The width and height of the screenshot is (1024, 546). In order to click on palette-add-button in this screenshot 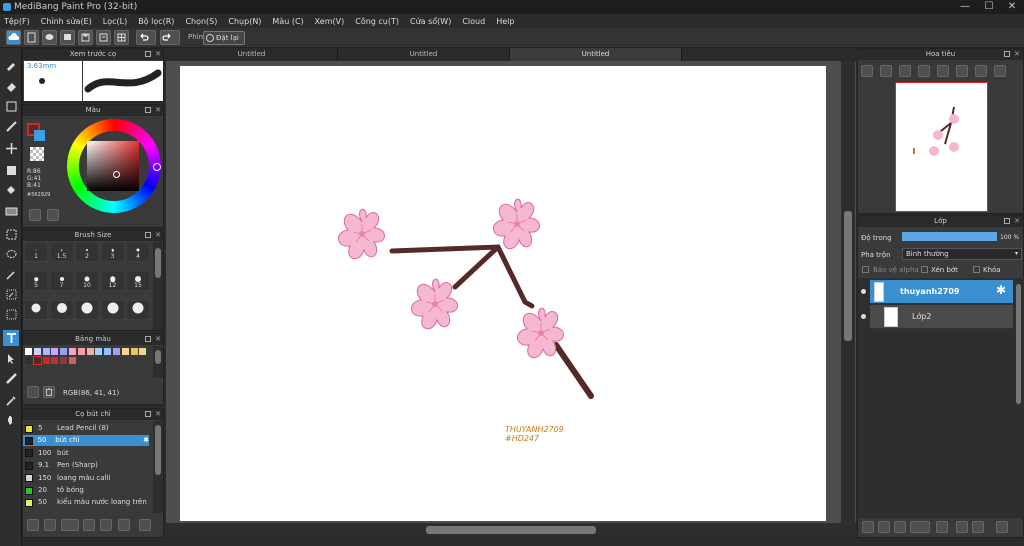, I will do `click(35, 215)`.